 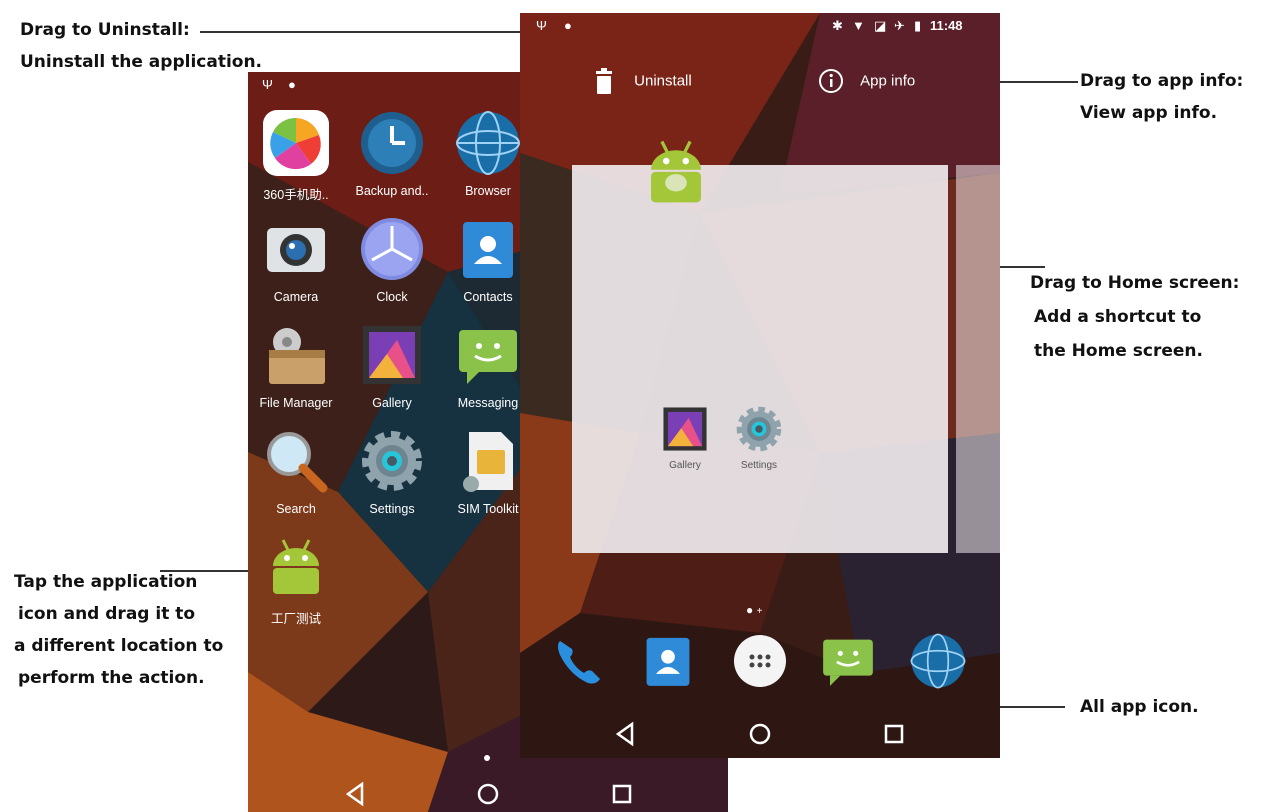 I want to click on app-backup: Backup and.., so click(x=392, y=153).